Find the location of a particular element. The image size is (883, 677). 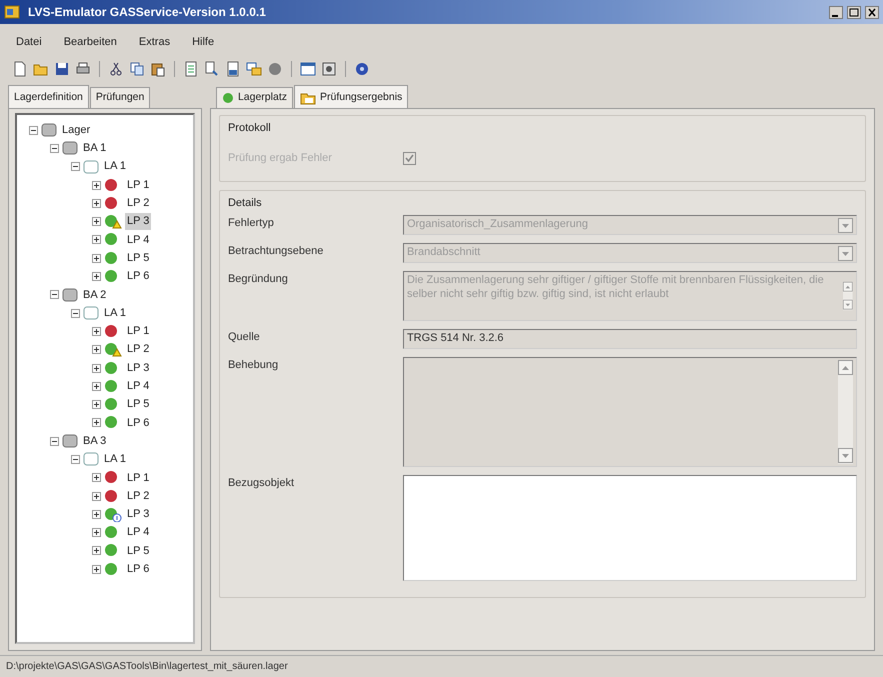

status-dot-icon is located at coordinates (228, 98).